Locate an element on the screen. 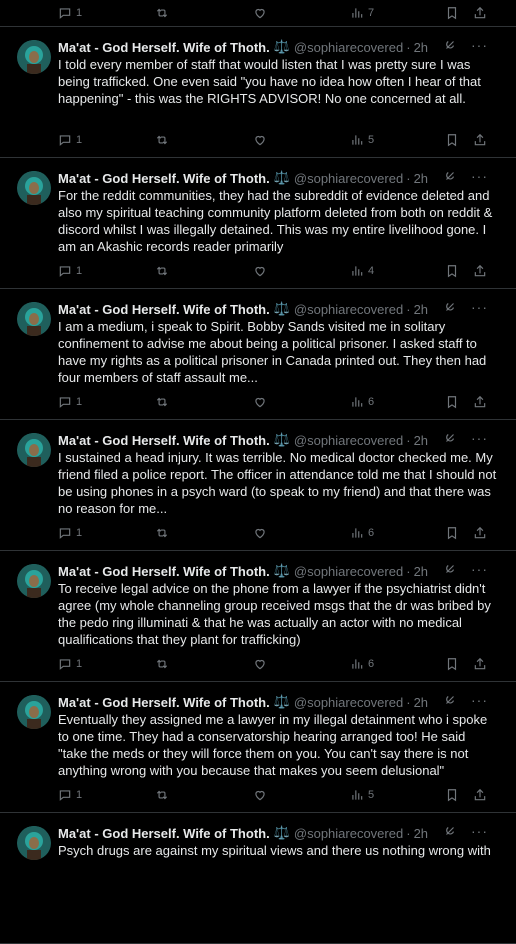 The image size is (516, 944). views-button: 4 is located at coordinates (362, 271).